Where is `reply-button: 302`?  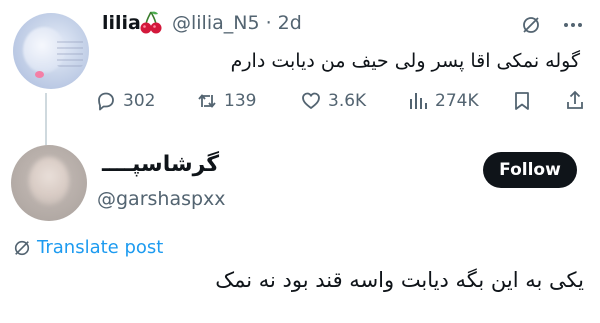 reply-button: 302 is located at coordinates (125, 101).